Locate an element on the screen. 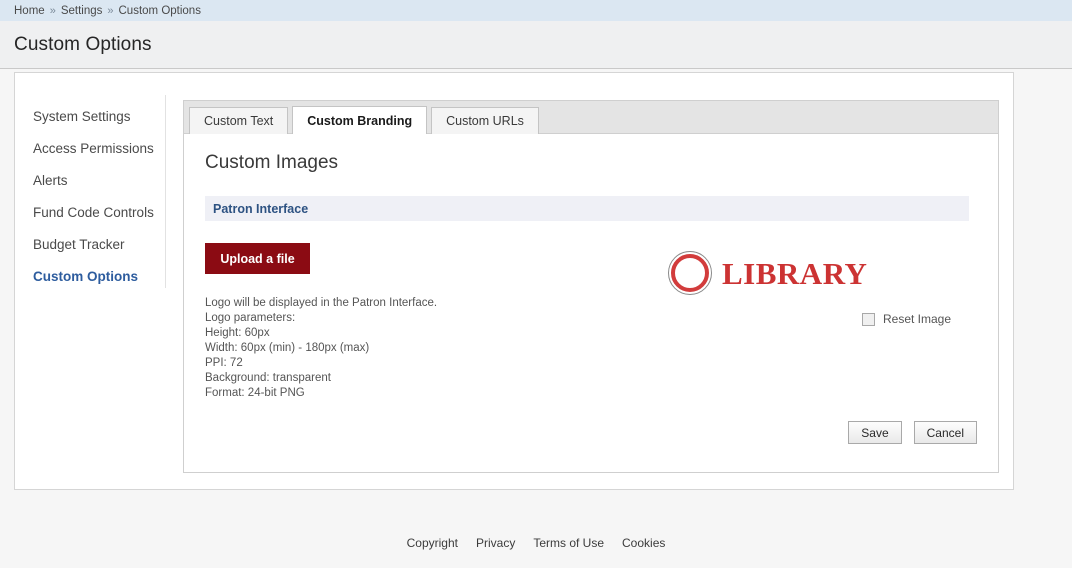 Image resolution: width=1072 pixels, height=568 pixels. page-header: Custom Options is located at coordinates (536, 45).